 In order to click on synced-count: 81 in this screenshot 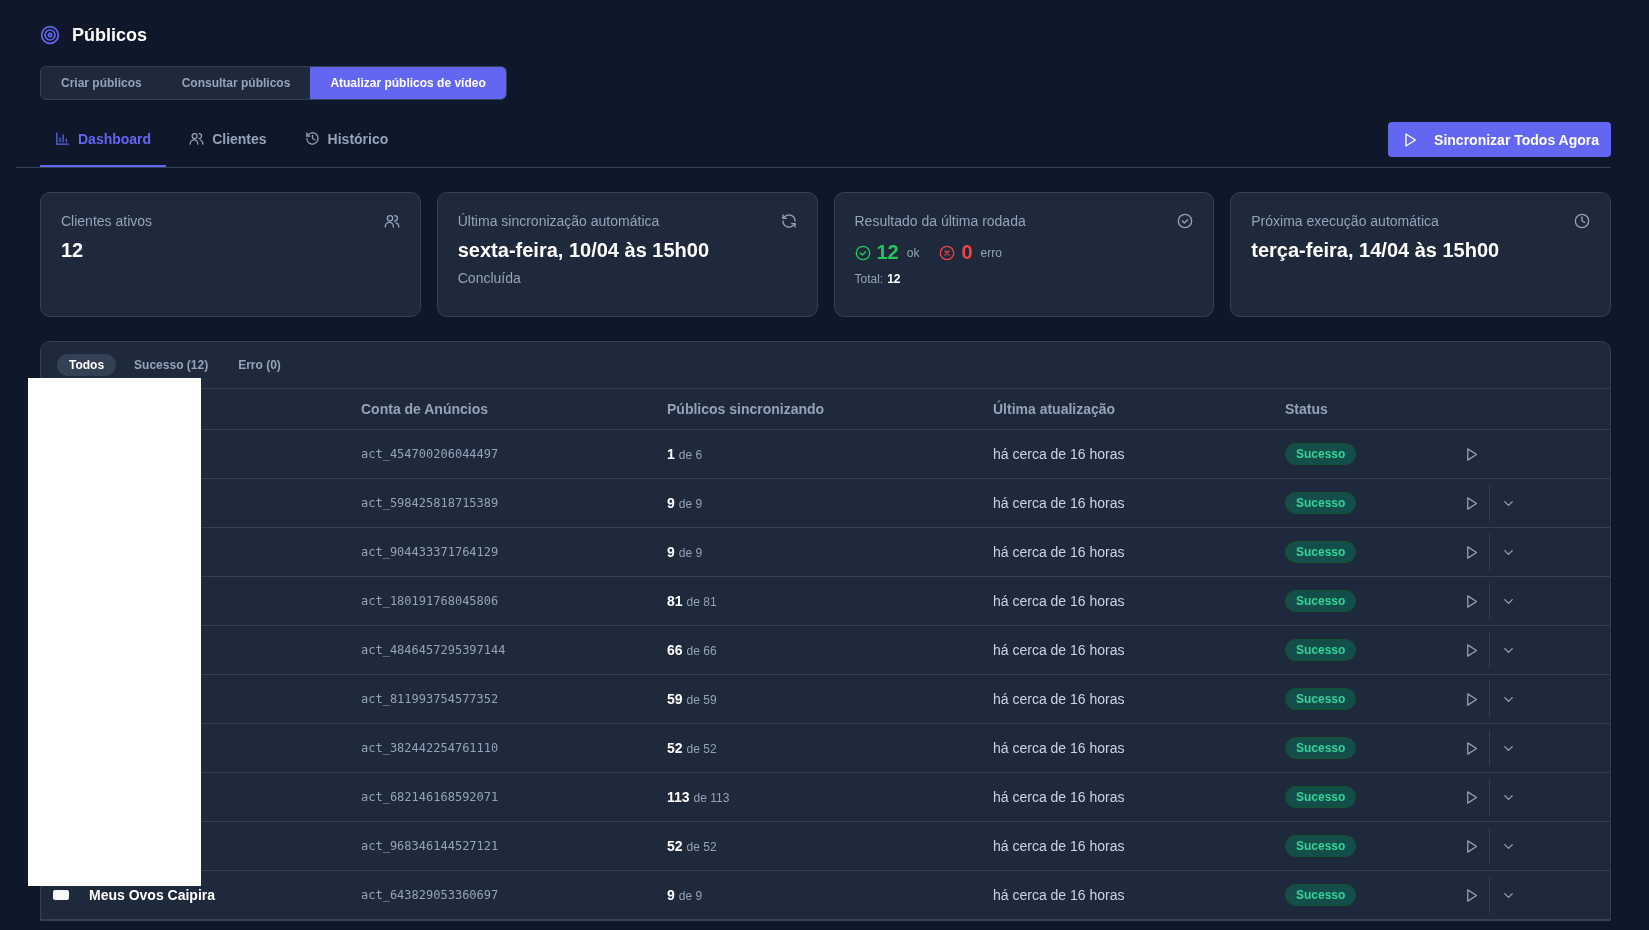, I will do `click(675, 601)`.